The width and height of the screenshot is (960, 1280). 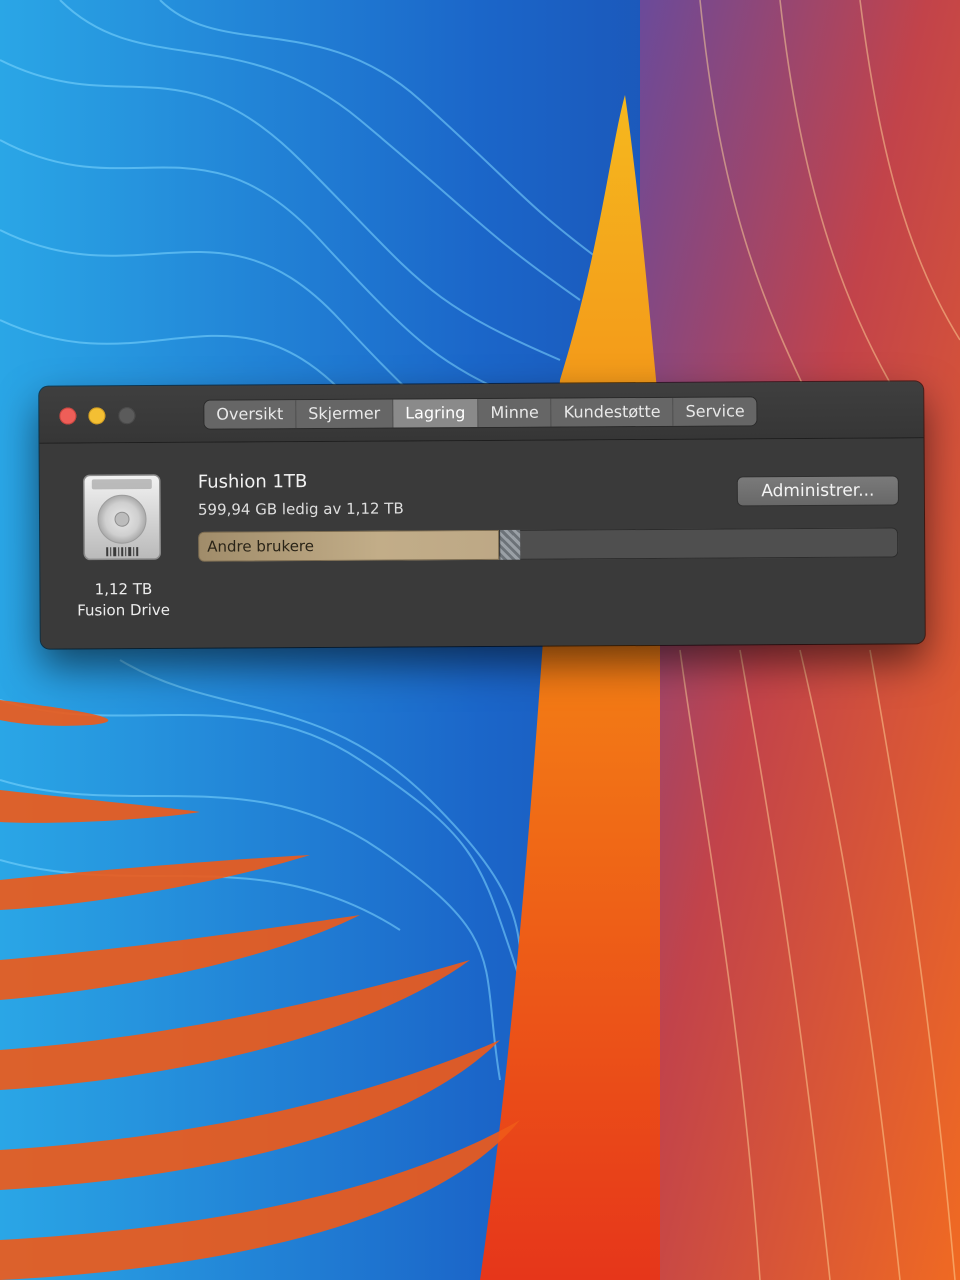 I want to click on minimize-button, so click(x=97, y=416).